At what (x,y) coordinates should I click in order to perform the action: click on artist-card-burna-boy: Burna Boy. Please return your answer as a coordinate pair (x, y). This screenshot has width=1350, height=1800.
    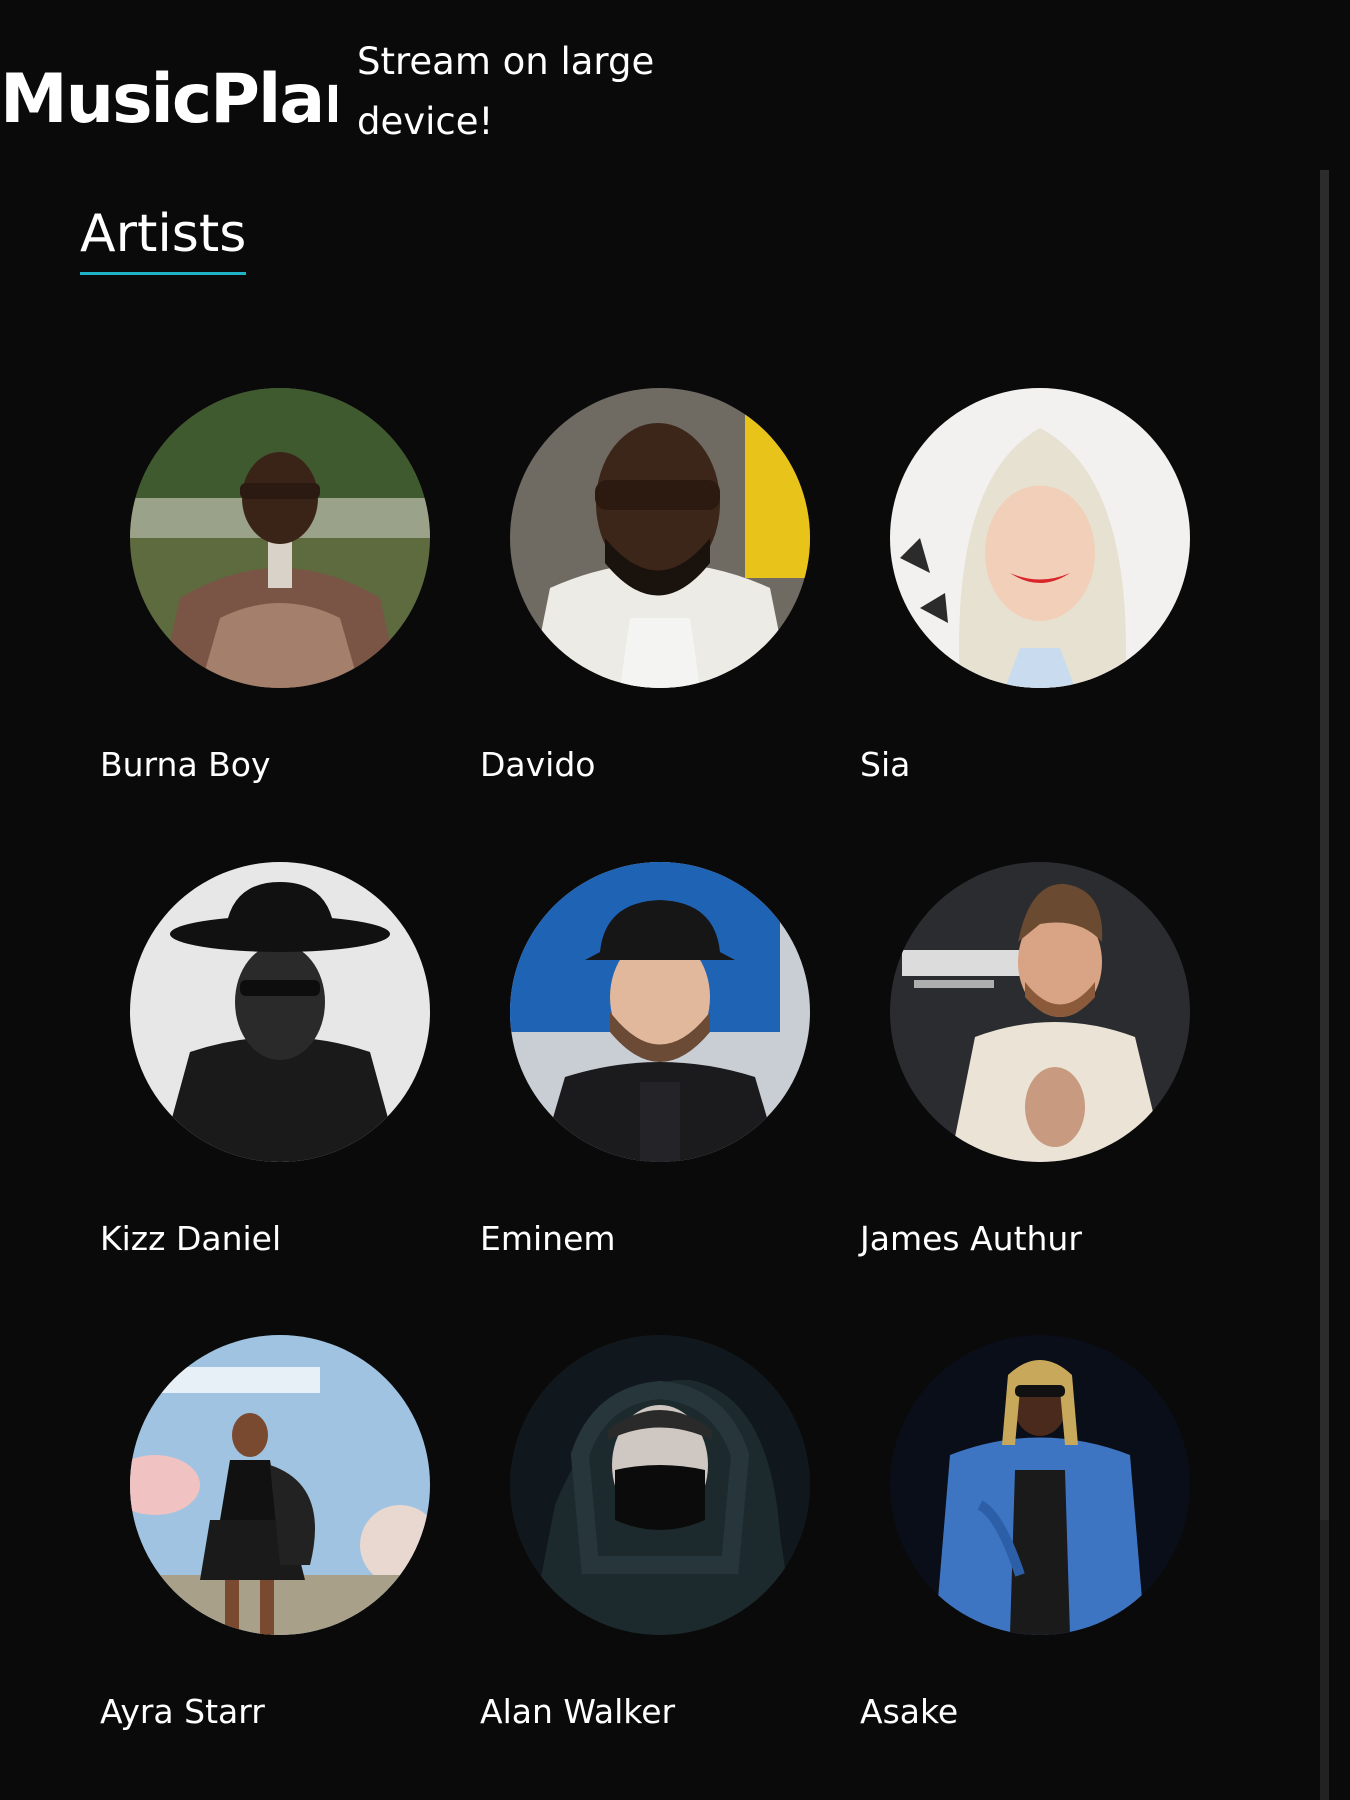
    Looking at the image, I should click on (260, 603).